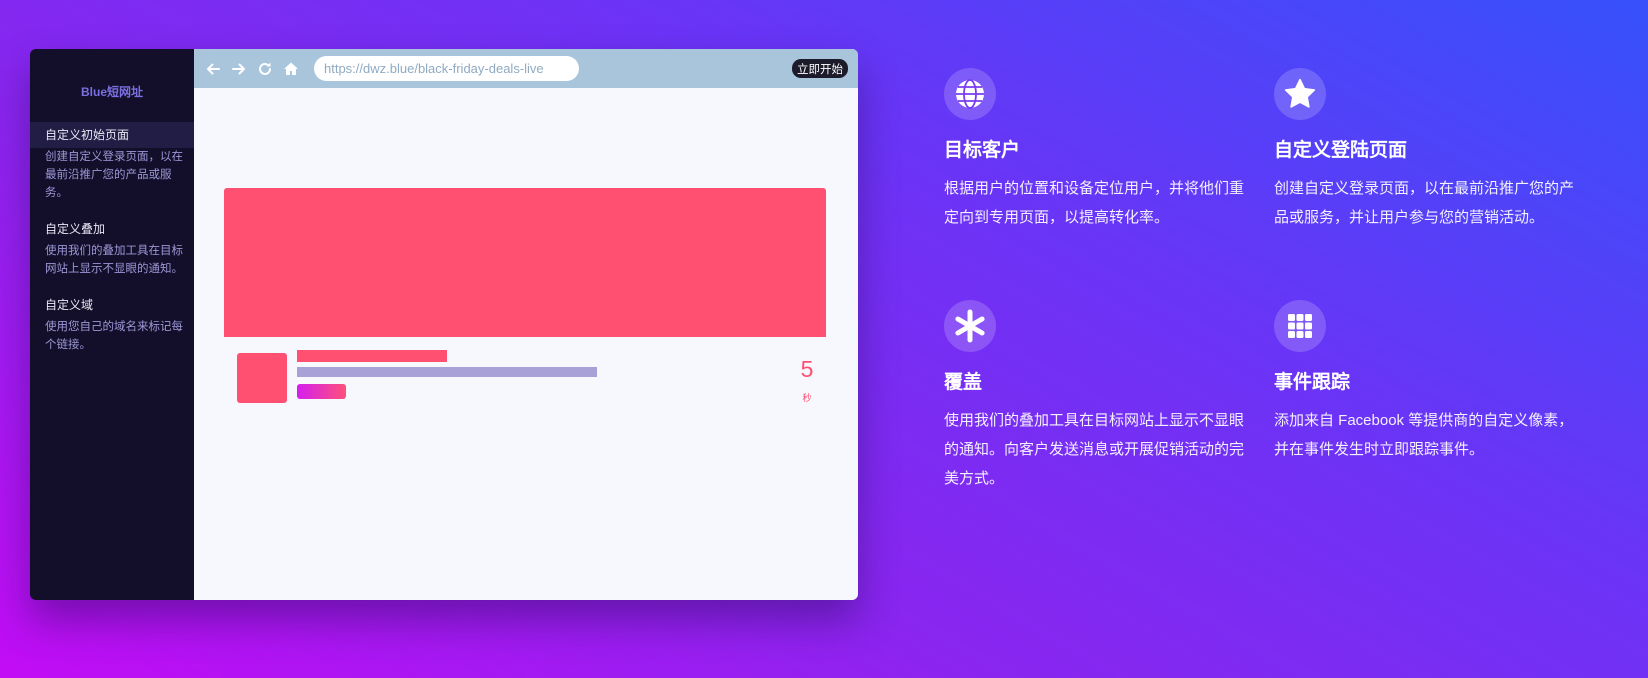 Image resolution: width=1648 pixels, height=678 pixels. I want to click on feature-title: 自定义登陆页面, so click(1341, 150).